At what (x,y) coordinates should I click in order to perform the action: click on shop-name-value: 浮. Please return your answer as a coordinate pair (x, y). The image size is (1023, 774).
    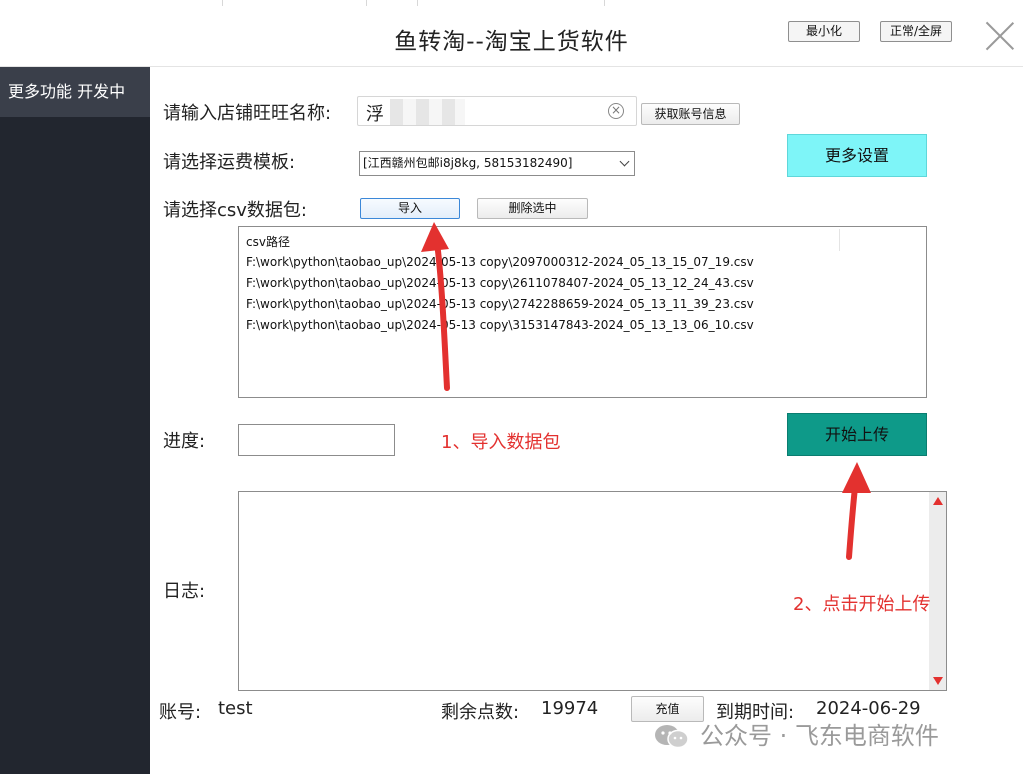
    Looking at the image, I should click on (375, 114).